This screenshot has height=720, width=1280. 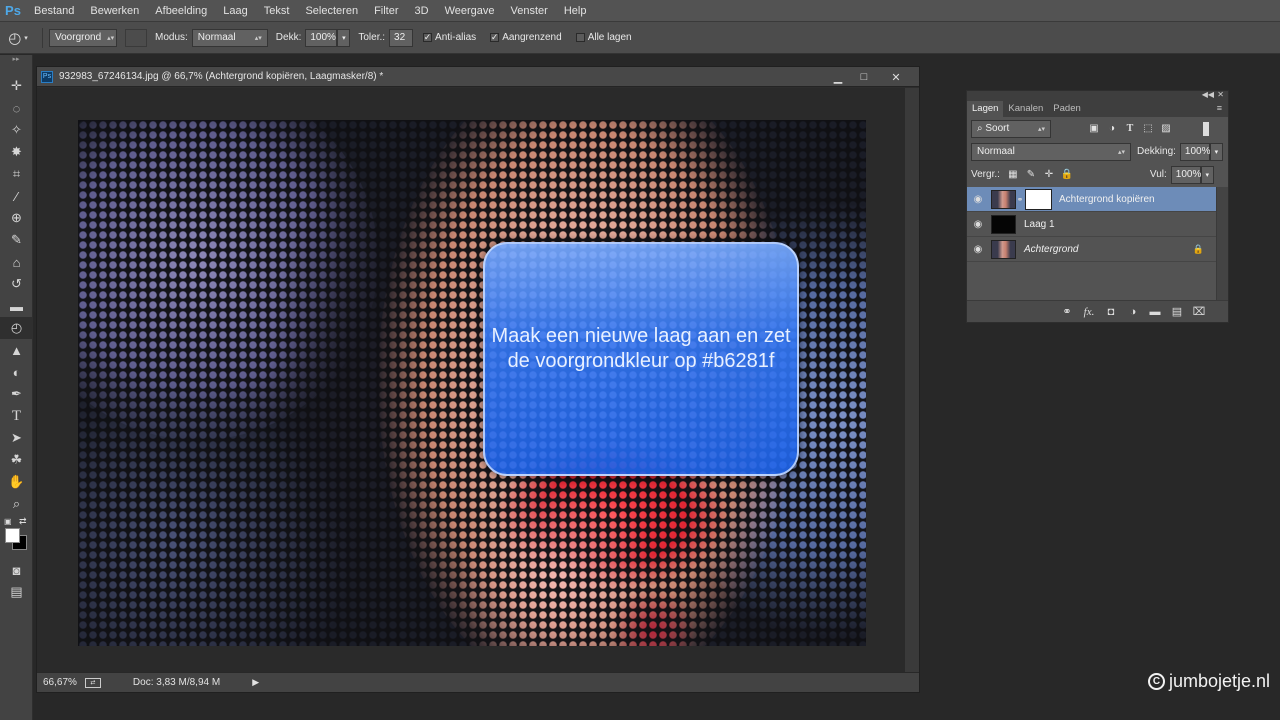 What do you see at coordinates (47, 76) in the screenshot?
I see `ps-document-icon: Ps` at bounding box center [47, 76].